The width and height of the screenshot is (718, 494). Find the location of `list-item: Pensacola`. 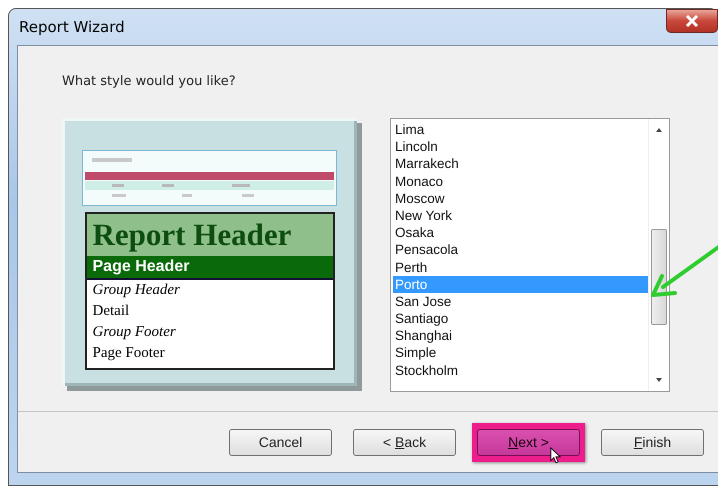

list-item: Pensacola is located at coordinates (520, 249).